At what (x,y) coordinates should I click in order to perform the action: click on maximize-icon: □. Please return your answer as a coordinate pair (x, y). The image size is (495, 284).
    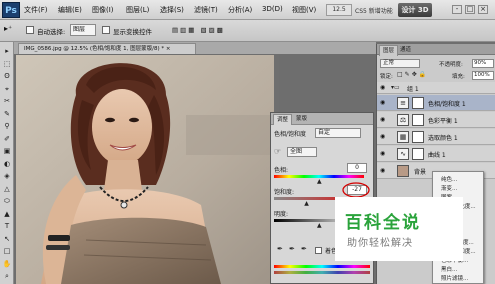
    Looking at the image, I should click on (470, 9).